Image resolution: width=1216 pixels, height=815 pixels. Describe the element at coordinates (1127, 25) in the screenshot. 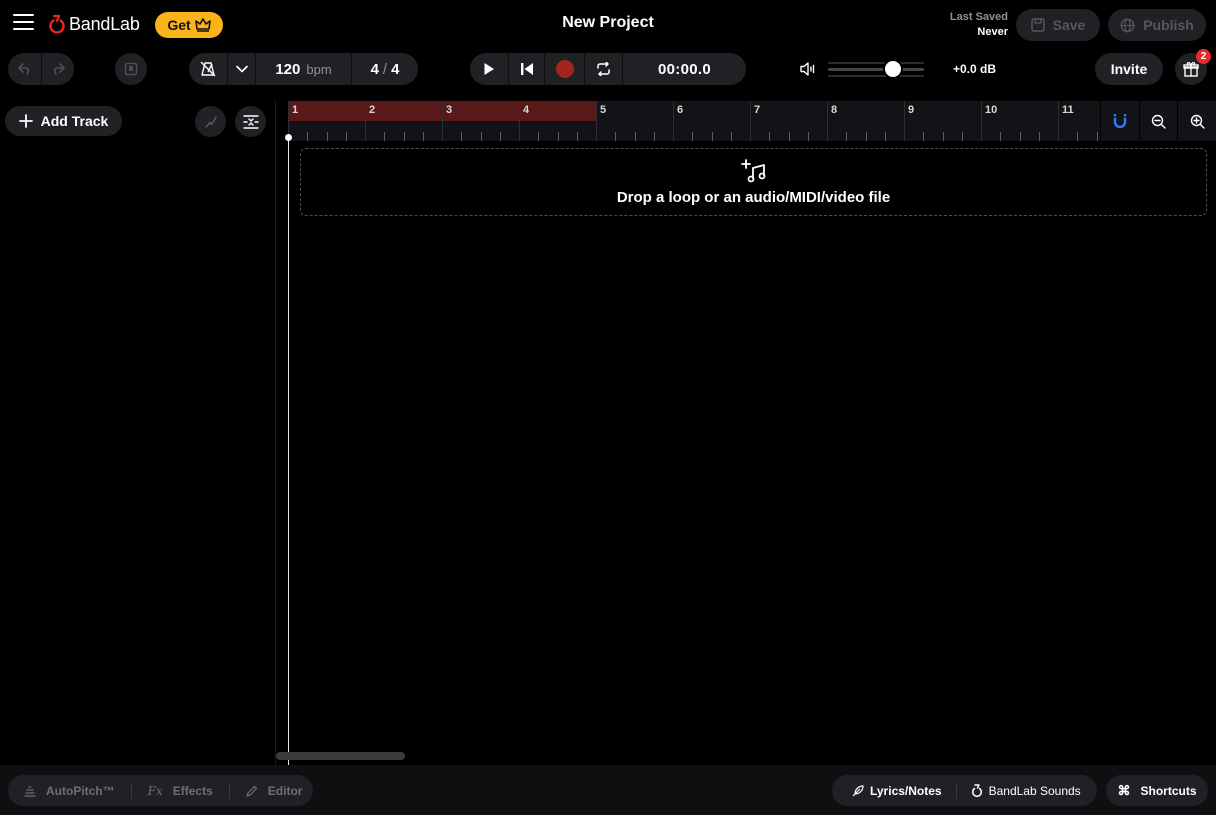

I see `globe-icon` at that location.